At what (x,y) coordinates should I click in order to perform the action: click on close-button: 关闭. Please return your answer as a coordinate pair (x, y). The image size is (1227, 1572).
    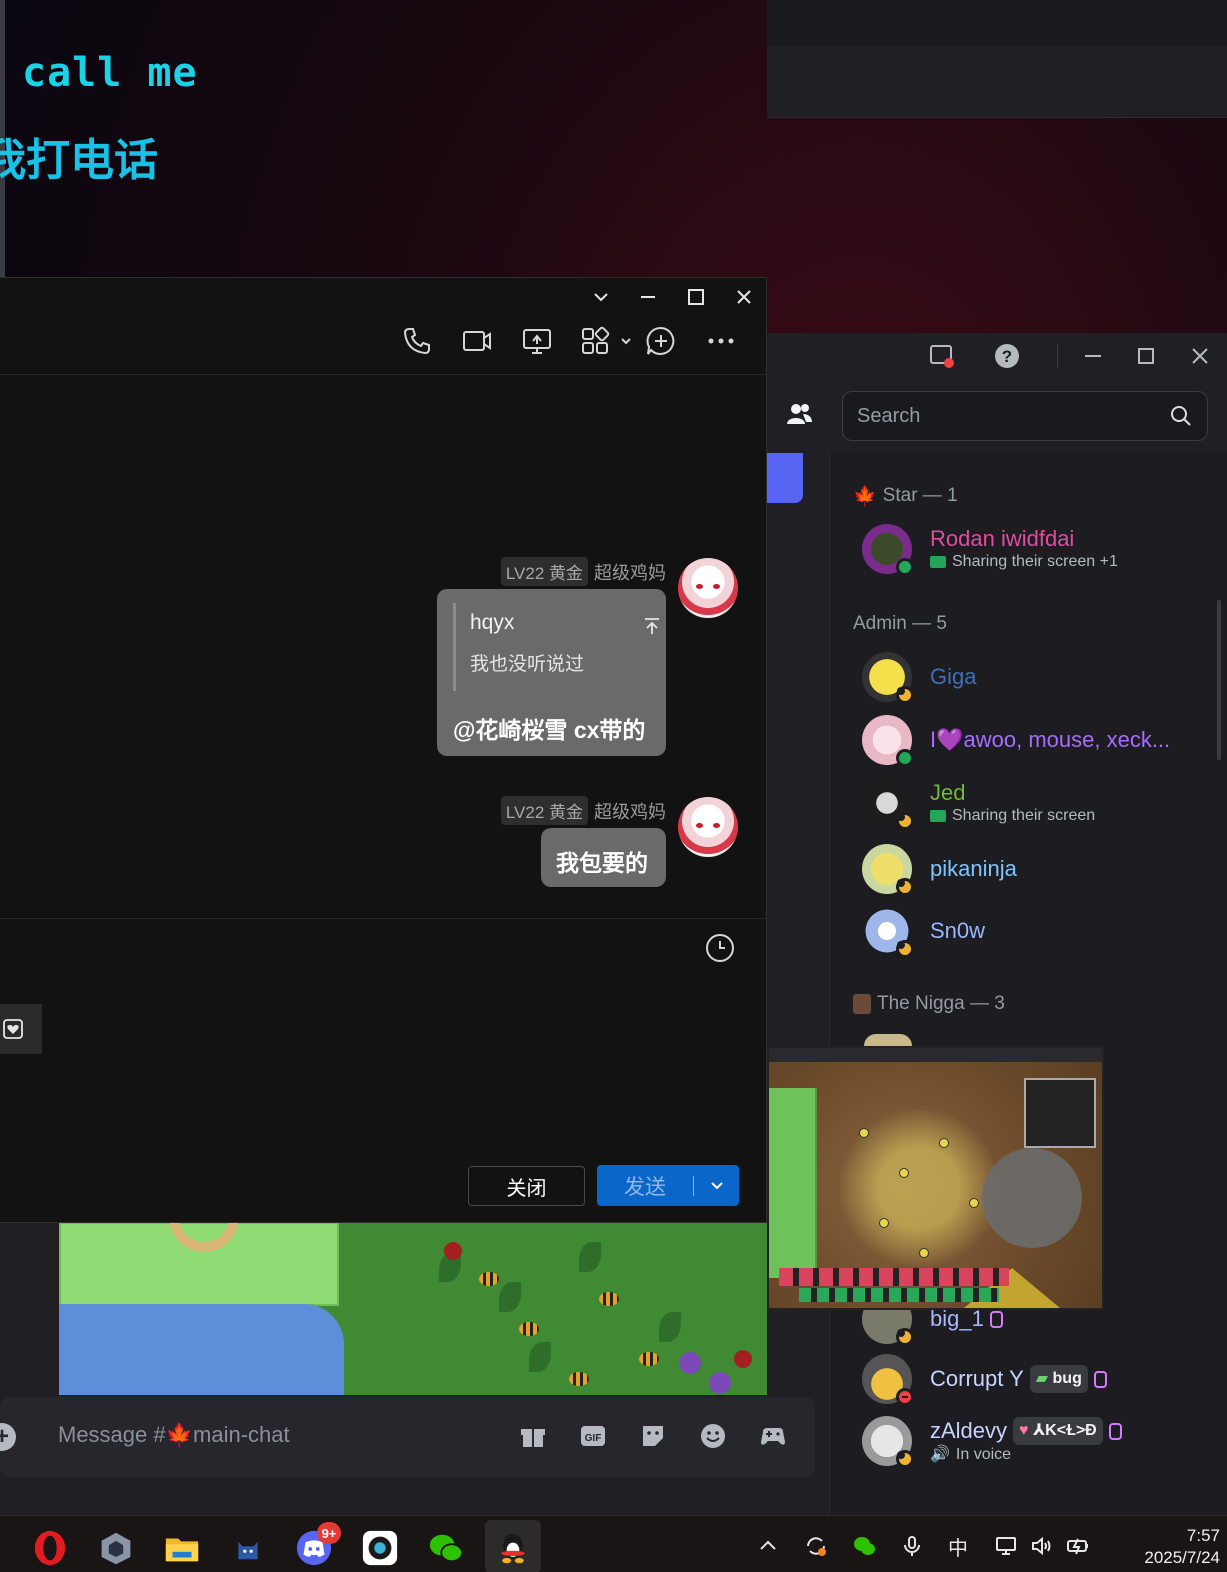
    Looking at the image, I should click on (526, 1186).